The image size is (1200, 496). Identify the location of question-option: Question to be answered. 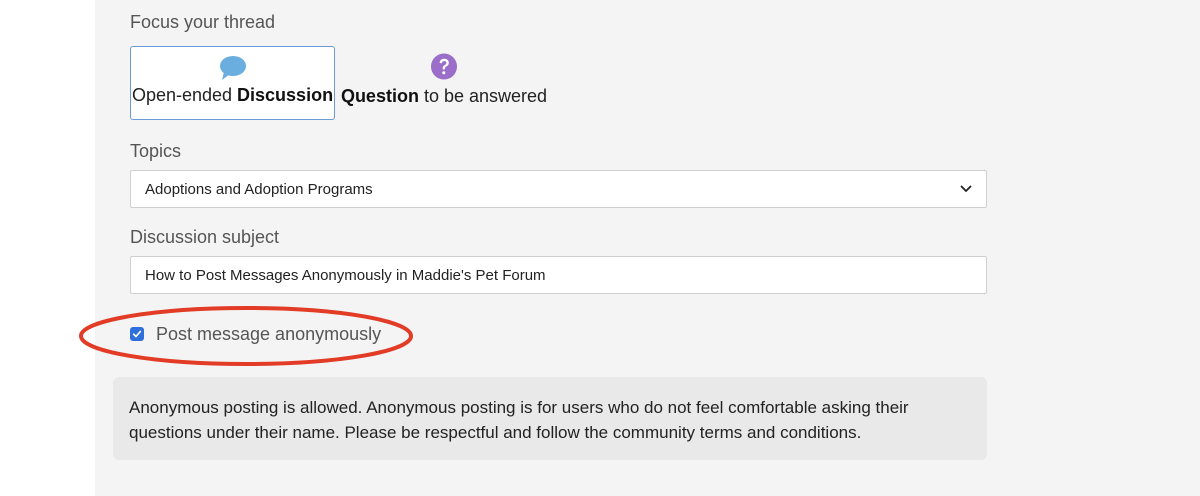
(444, 83).